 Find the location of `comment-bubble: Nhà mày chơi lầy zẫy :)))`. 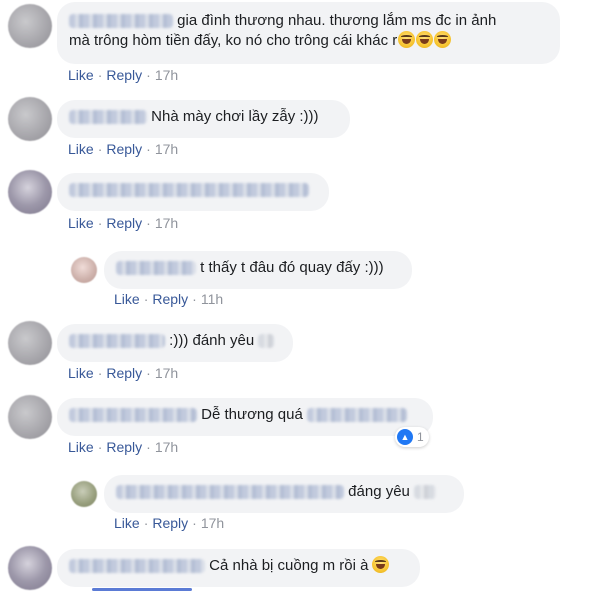

comment-bubble: Nhà mày chơi lầy zẫy :))) is located at coordinates (203, 119).